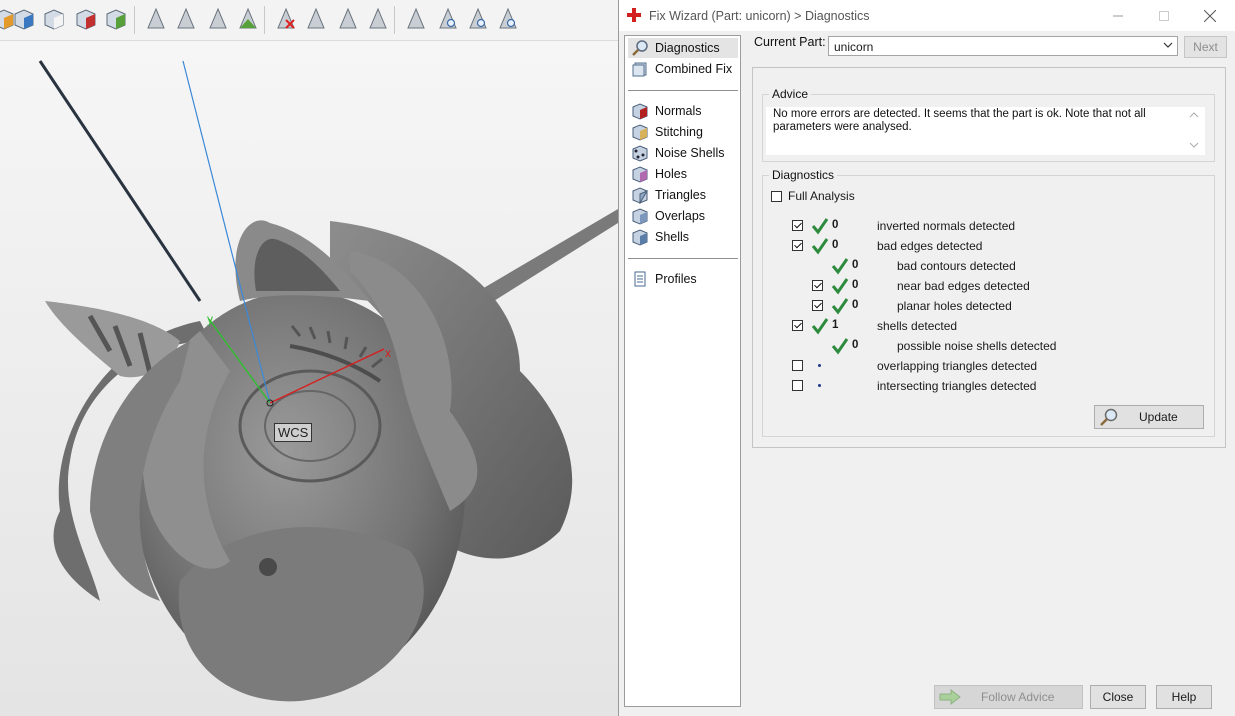  Describe the element at coordinates (640, 195) in the screenshot. I see `triangles-icon` at that location.